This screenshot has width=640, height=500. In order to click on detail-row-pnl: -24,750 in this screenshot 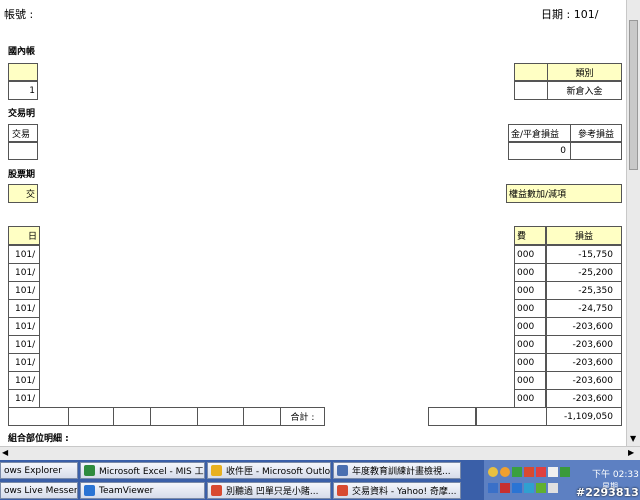, I will do `click(584, 308)`.